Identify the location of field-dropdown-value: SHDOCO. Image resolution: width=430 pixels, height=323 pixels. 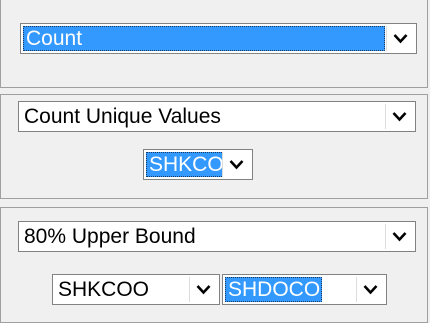
(274, 289).